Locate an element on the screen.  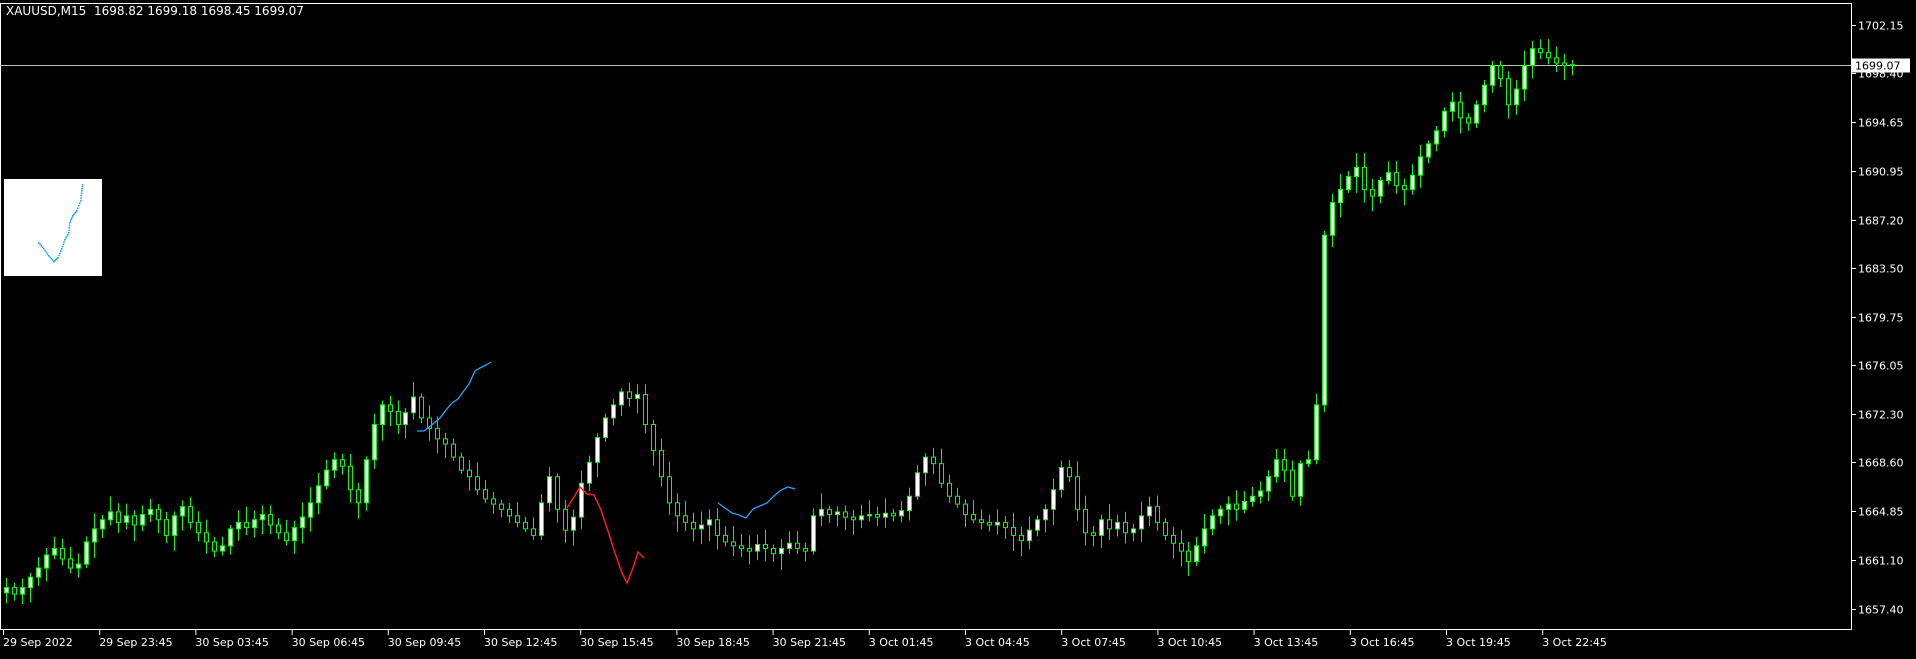
open-value: 1698.82 is located at coordinates (118, 11).